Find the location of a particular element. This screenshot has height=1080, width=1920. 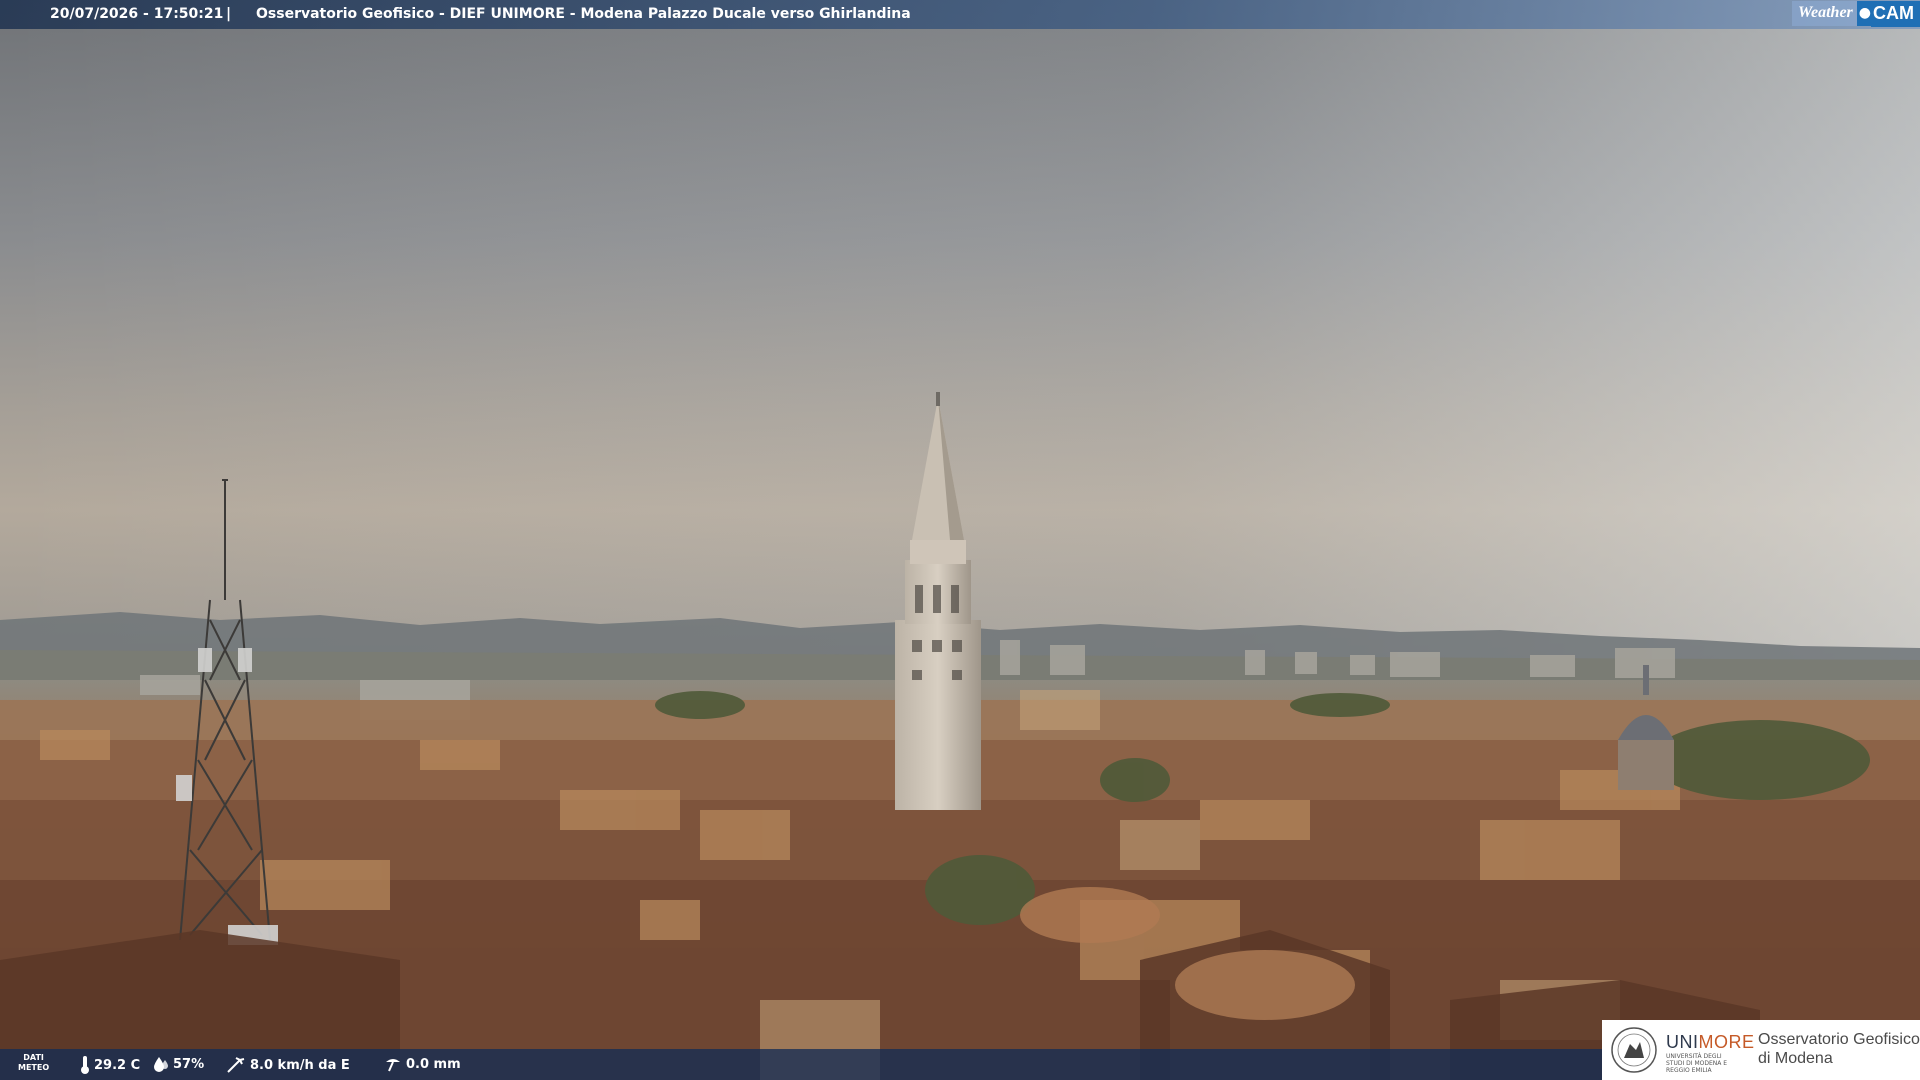

wind-icon is located at coordinates (236, 1065).